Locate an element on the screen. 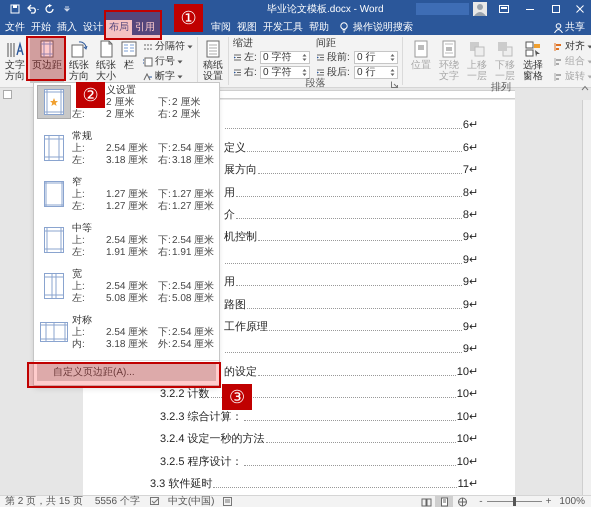 This screenshot has width=591, height=507. ribbon-tab: 帮助 is located at coordinates (319, 27).